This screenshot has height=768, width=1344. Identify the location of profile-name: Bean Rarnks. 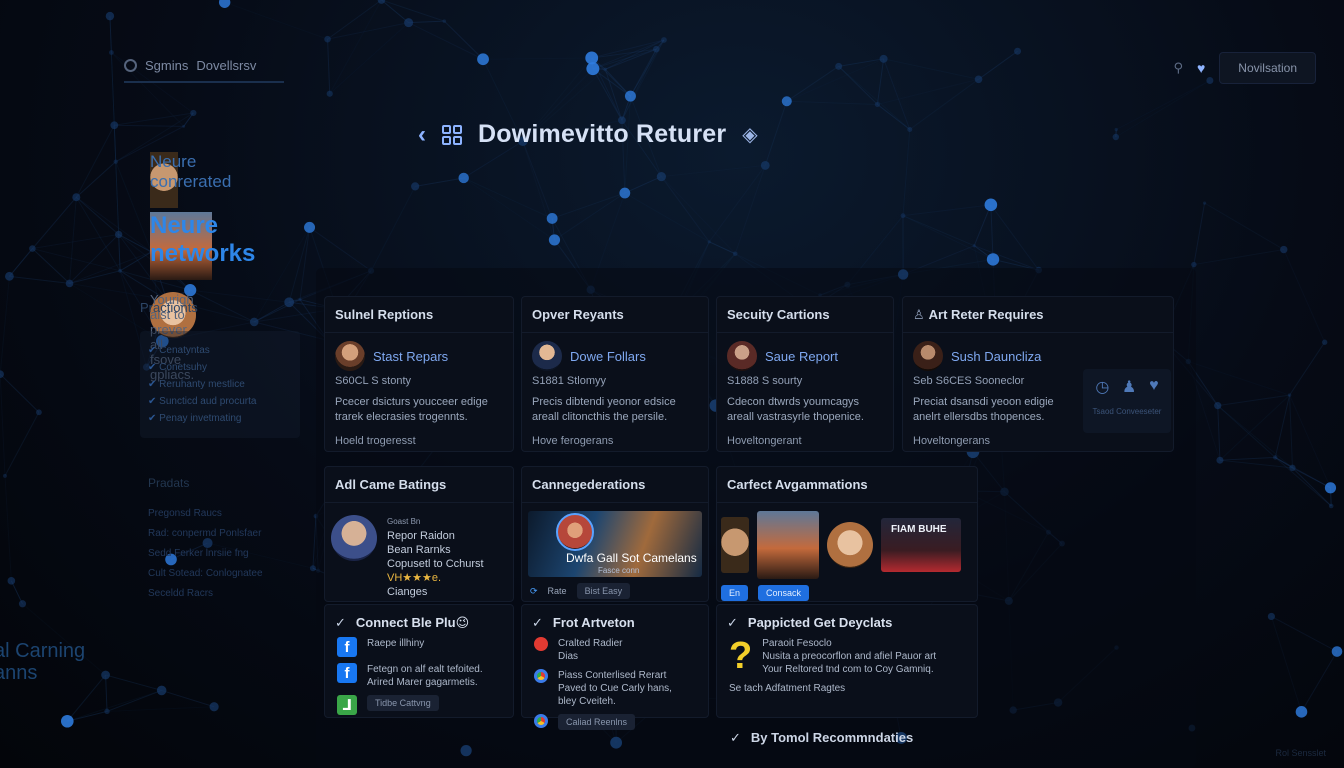
(419, 550).